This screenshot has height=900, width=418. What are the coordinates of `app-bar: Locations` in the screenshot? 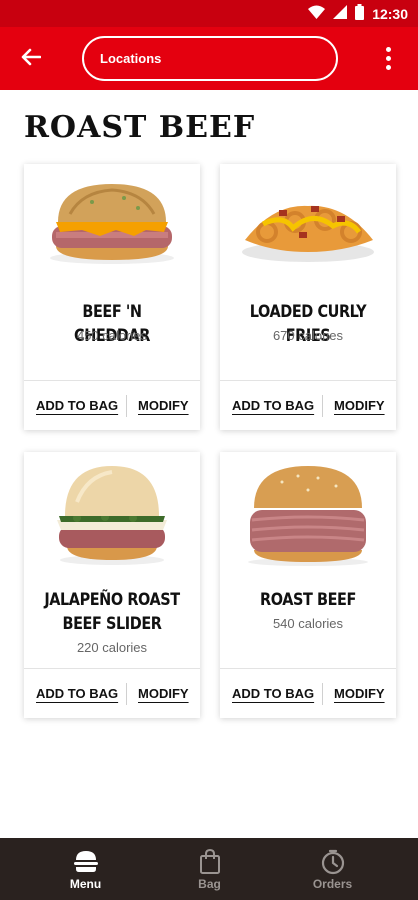 It's located at (209, 58).